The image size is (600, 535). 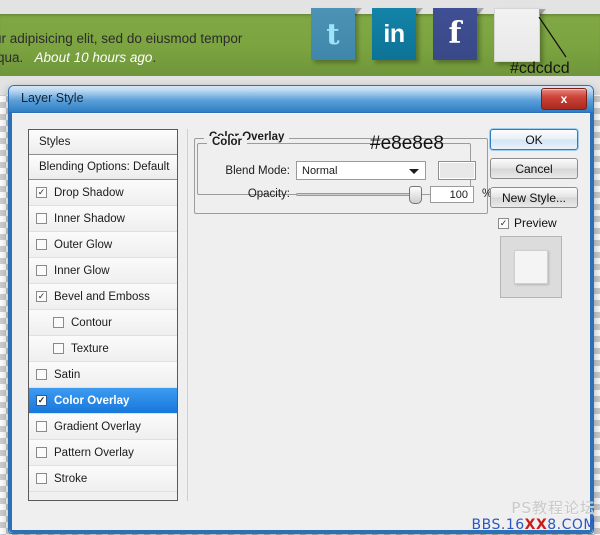 I want to click on style-row-drop-shadow: Drop Shadow, so click(x=103, y=193).